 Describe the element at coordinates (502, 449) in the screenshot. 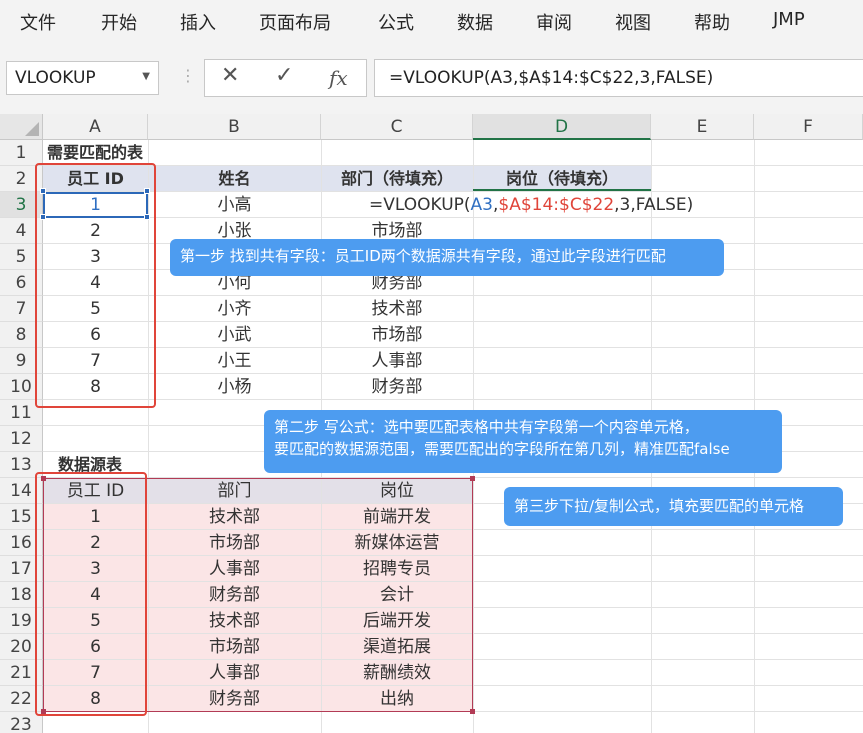

I see `callout-step2-line2: 要匹配的数据源范围，需要匹配出的字段所在第几列，精准匹配false` at that location.